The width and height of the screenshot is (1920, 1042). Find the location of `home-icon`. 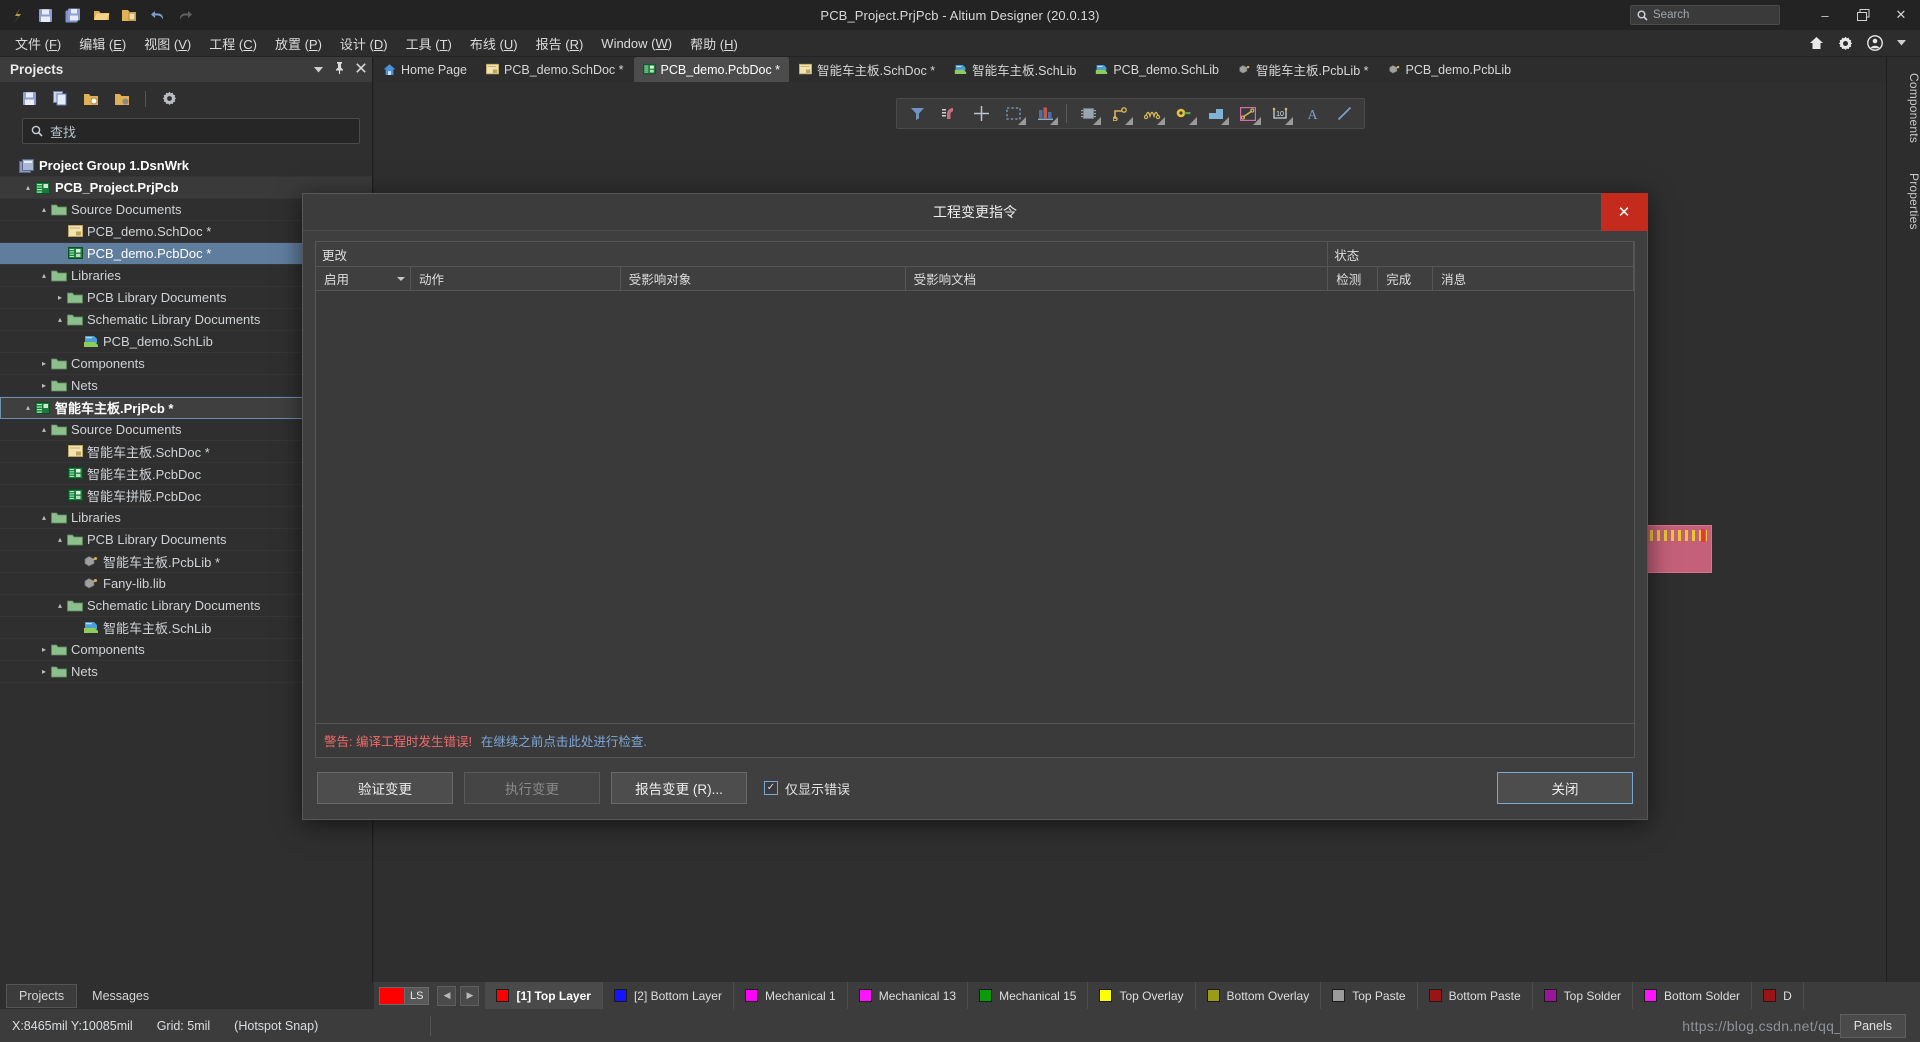

home-icon is located at coordinates (1816, 43).